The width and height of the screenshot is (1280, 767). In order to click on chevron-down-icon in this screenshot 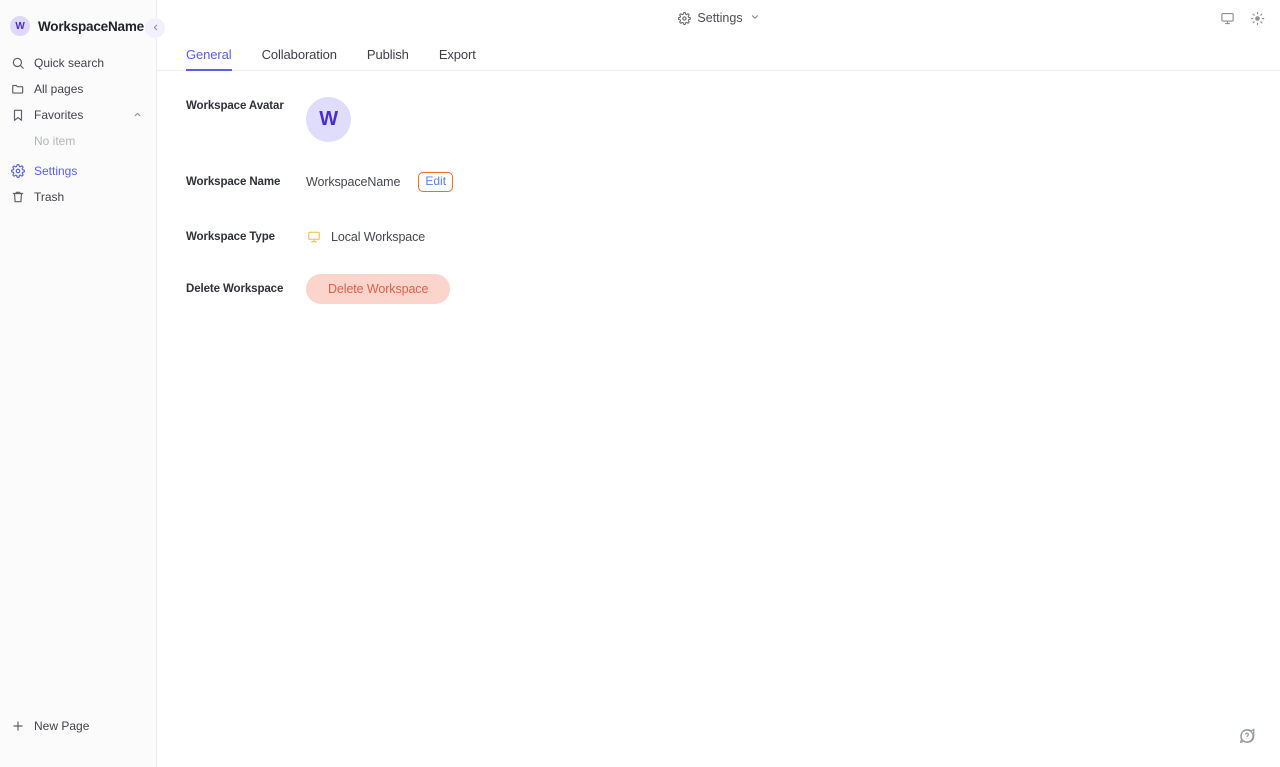, I will do `click(755, 18)`.